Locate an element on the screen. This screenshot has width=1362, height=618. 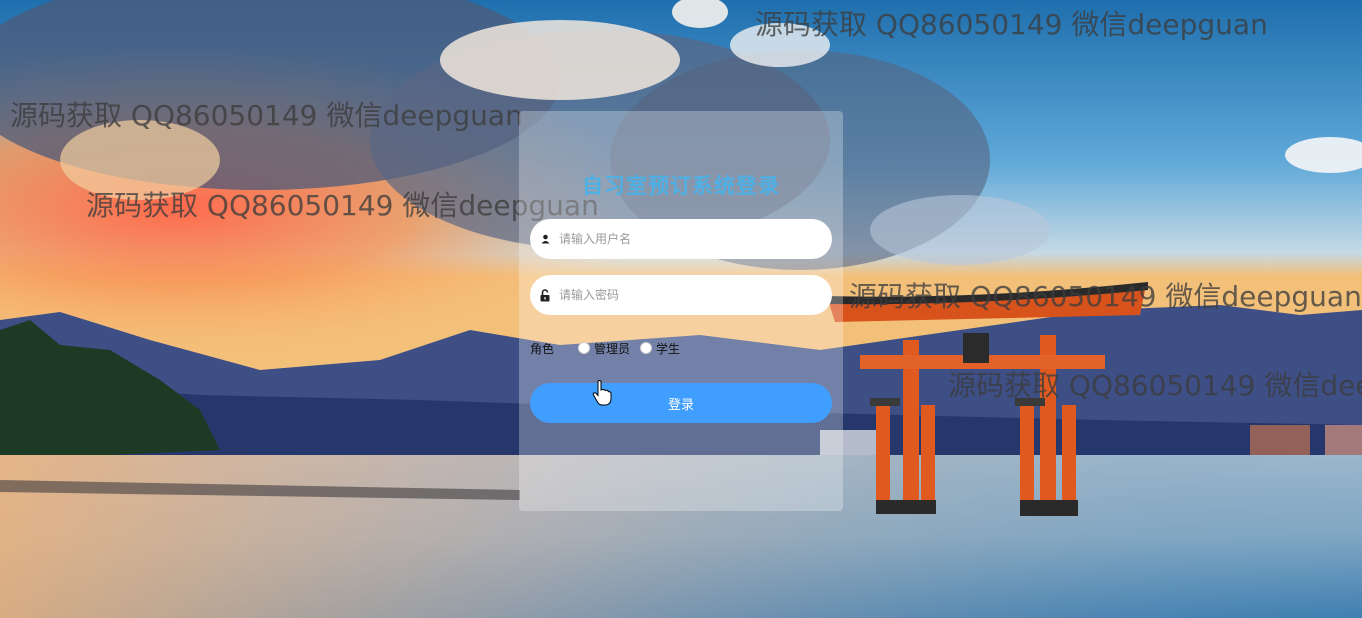
password-field is located at coordinates (681, 295).